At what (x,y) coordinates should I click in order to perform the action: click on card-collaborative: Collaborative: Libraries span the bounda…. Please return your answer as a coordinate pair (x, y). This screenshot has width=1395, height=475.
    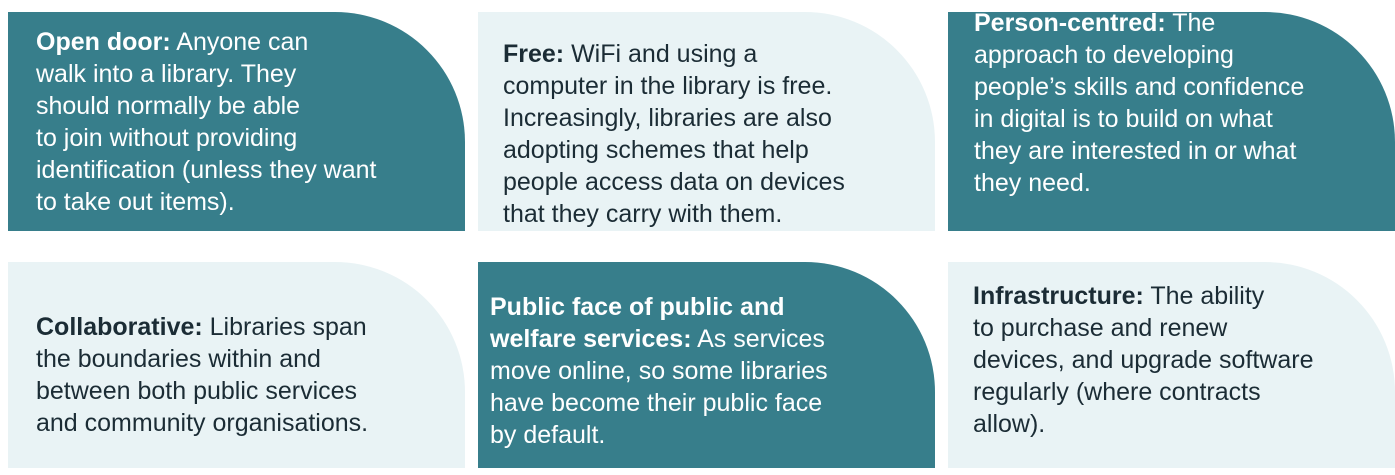
    Looking at the image, I should click on (236, 365).